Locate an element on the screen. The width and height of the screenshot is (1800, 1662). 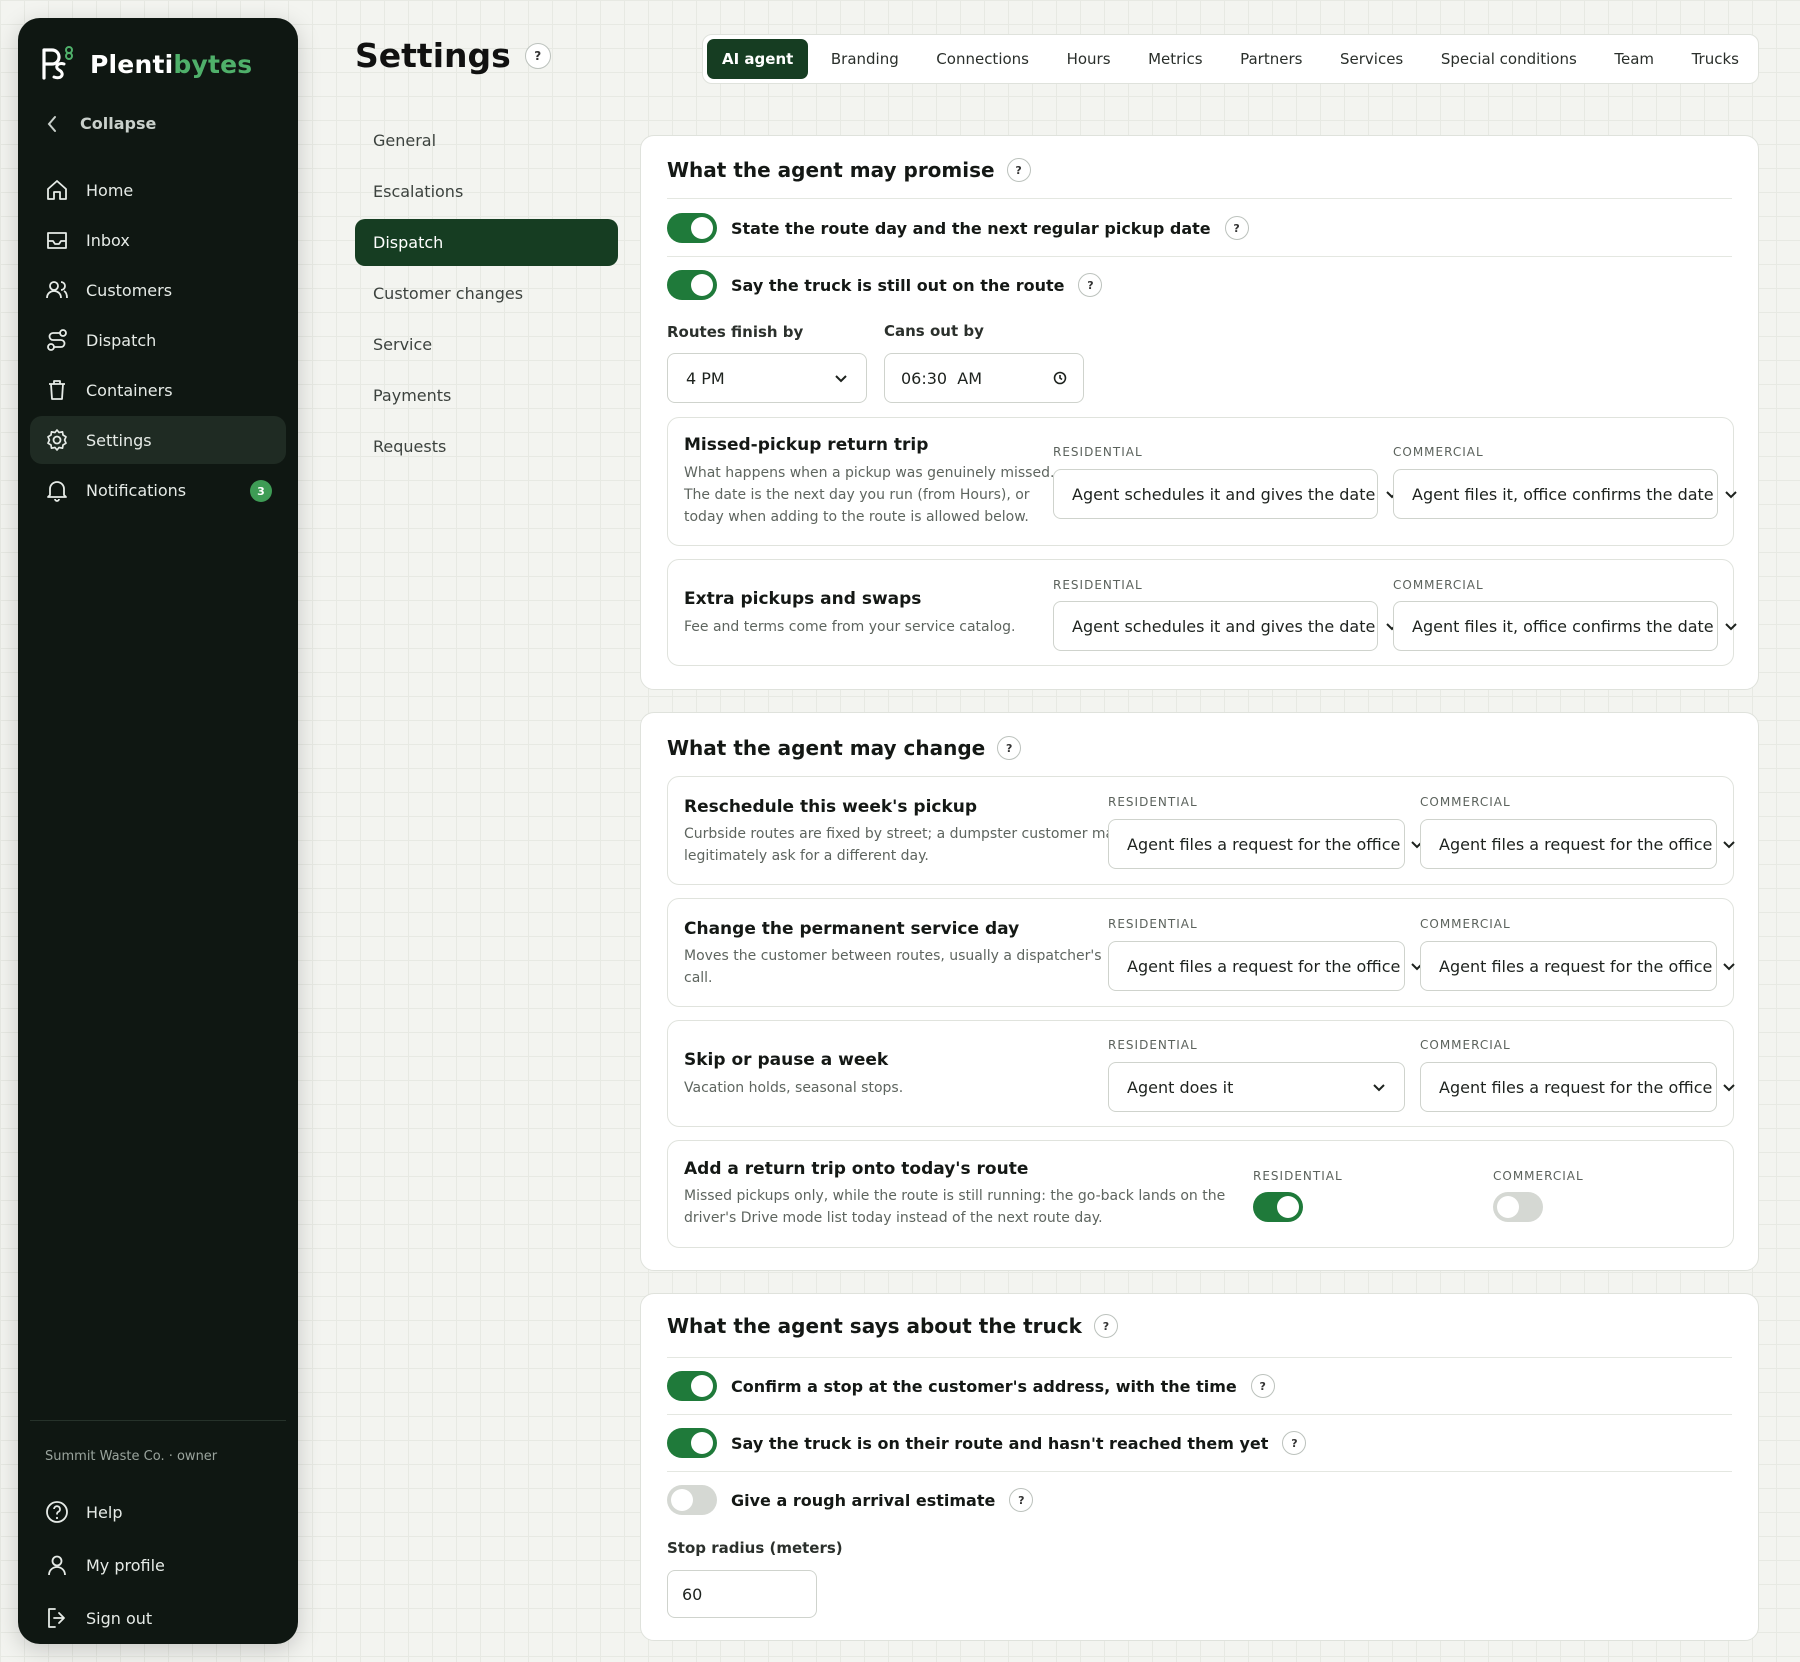
cans-out-time-input: 06:30 AM is located at coordinates (984, 378).